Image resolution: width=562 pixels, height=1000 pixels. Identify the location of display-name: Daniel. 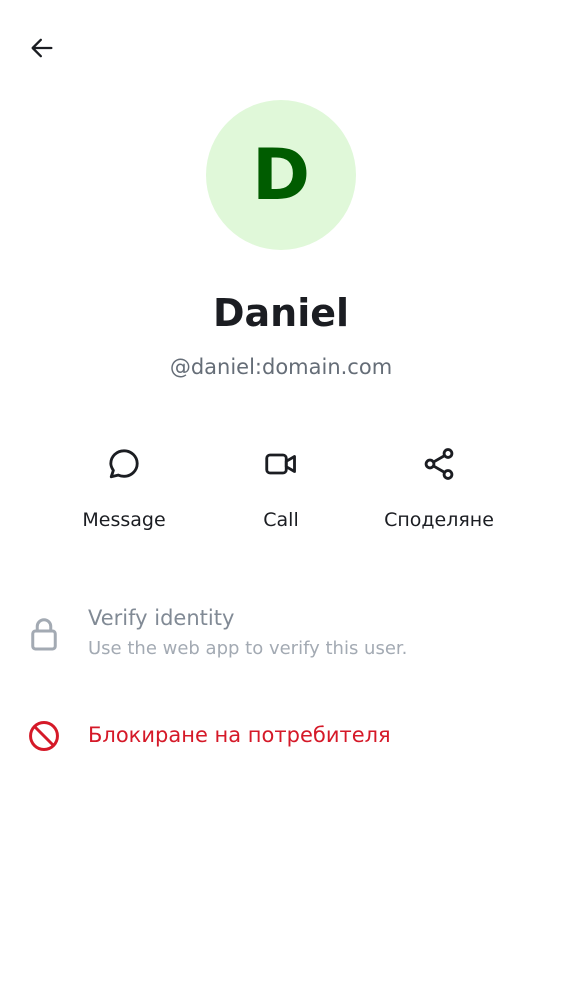
(281, 313).